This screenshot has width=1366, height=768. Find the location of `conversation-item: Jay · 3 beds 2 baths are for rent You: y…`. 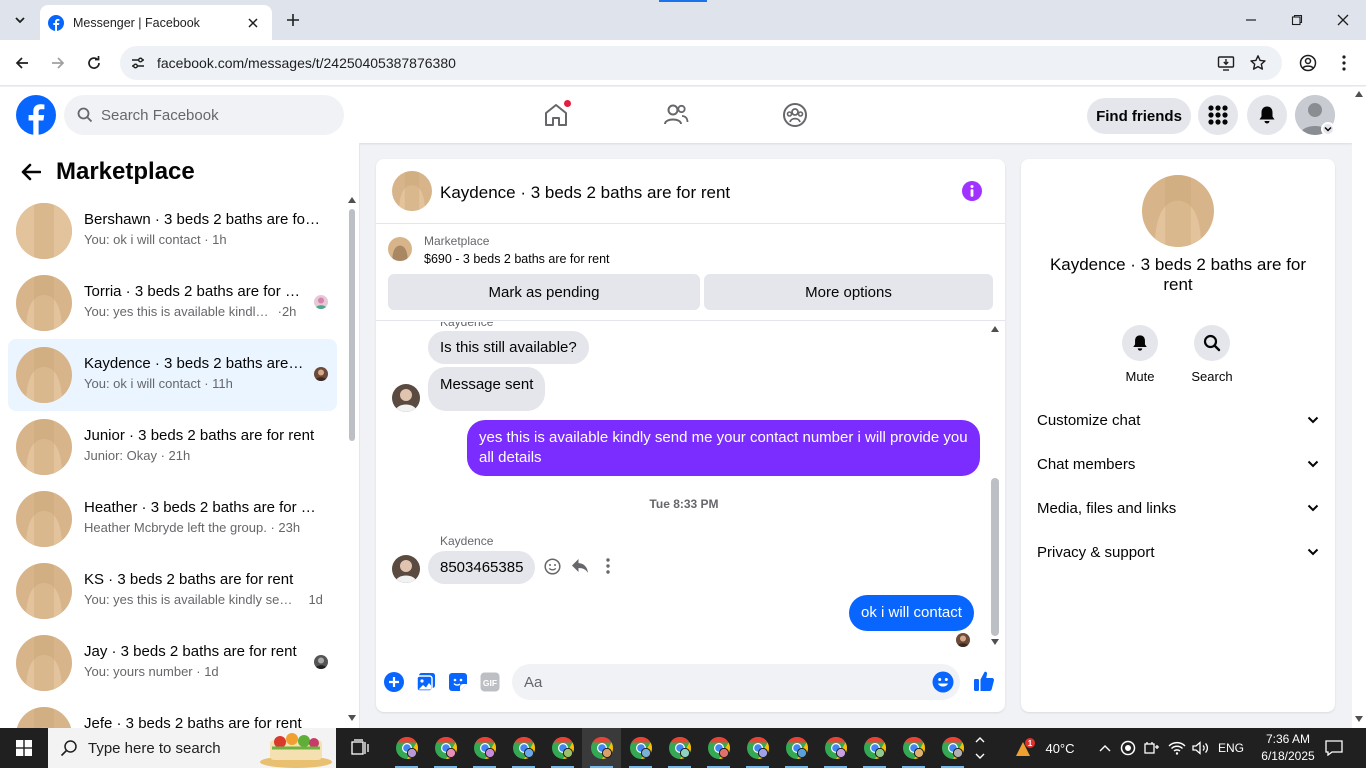

conversation-item: Jay · 3 beds 2 baths are for rent You: y… is located at coordinates (172, 663).